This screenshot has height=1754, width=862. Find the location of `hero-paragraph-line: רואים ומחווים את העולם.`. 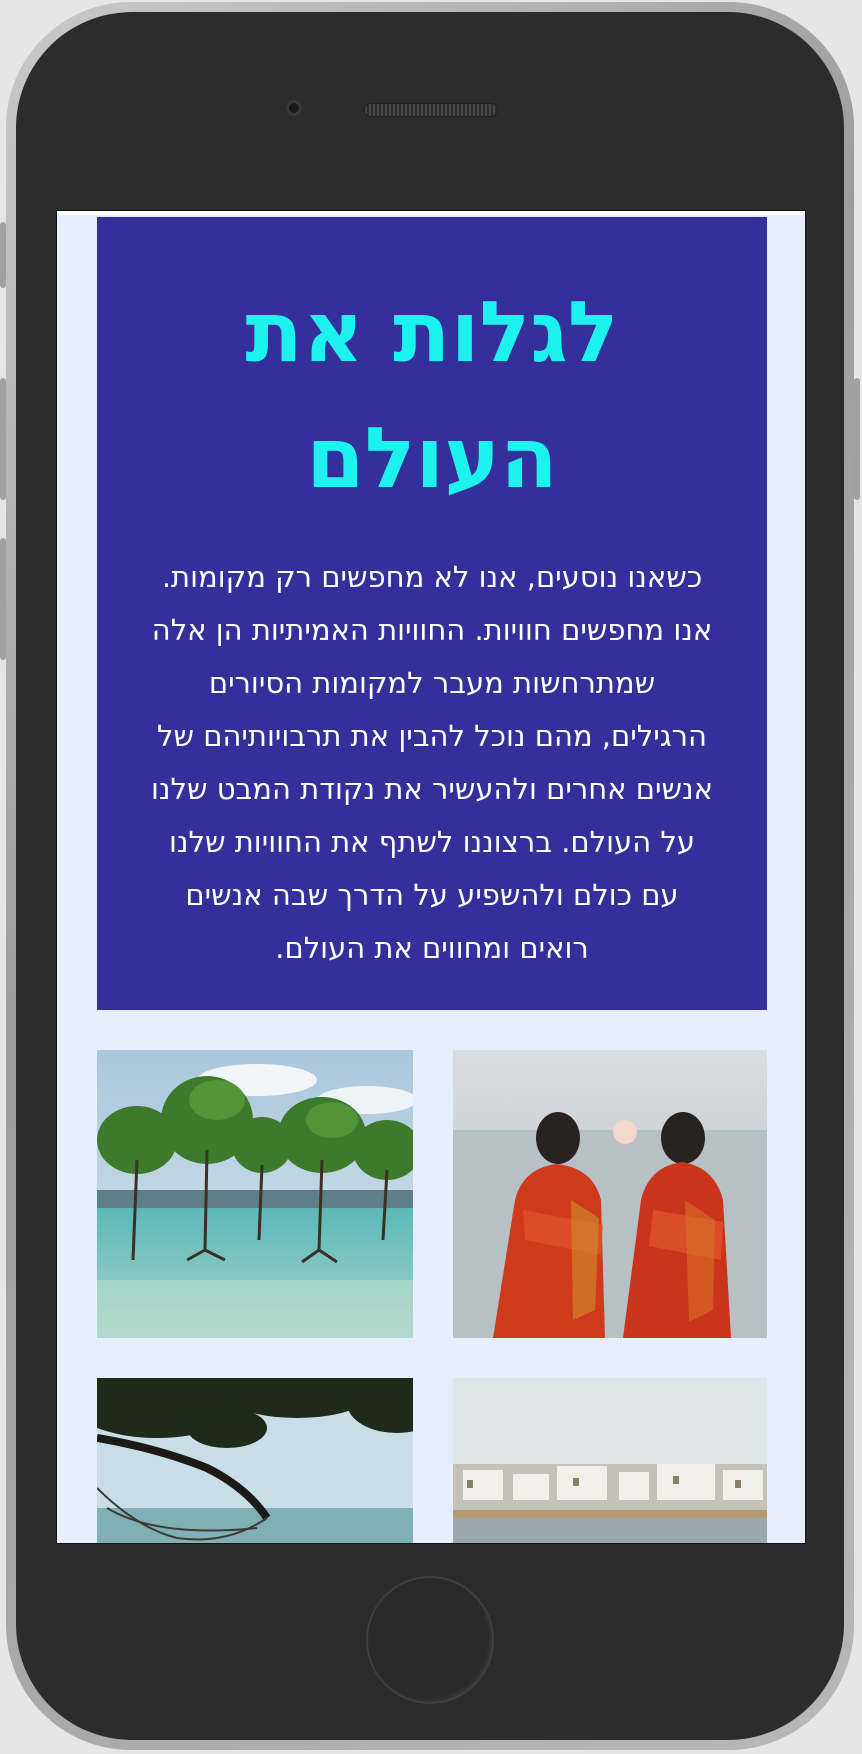

hero-paragraph-line: רואים ומחווים את העולם. is located at coordinates (432, 948).